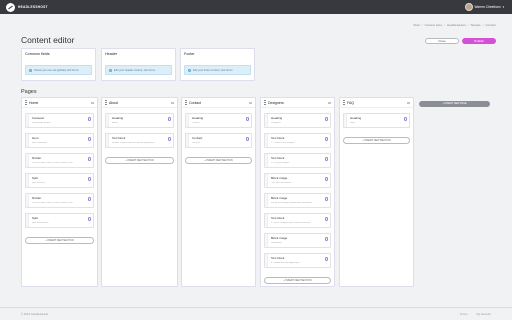 The image size is (512, 320). What do you see at coordinates (56, 70) in the screenshot?
I see `info-text: Shows you can use globally with forms` at bounding box center [56, 70].